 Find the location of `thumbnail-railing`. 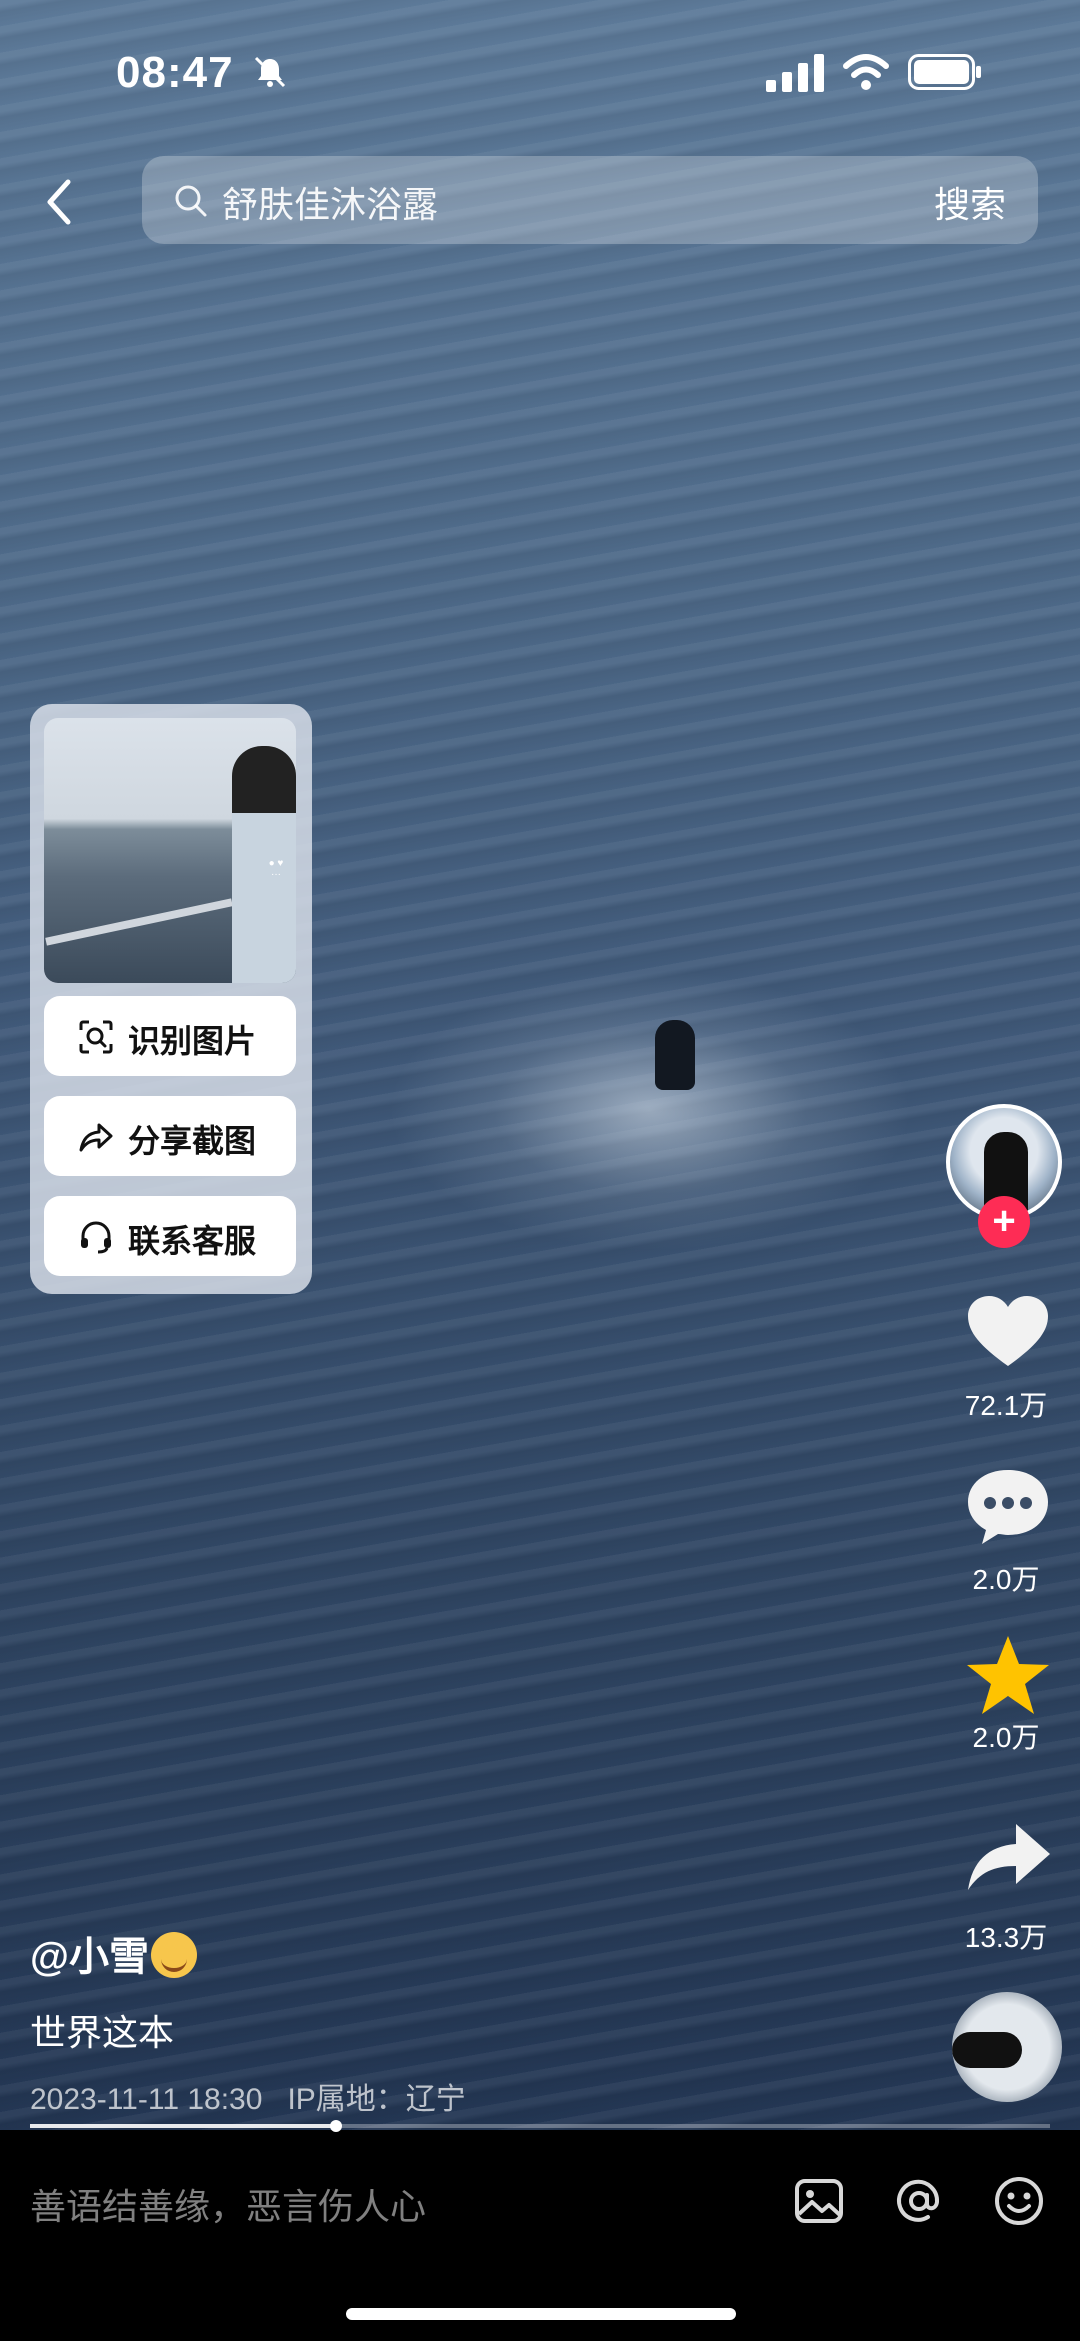

thumbnail-railing is located at coordinates (139, 922).